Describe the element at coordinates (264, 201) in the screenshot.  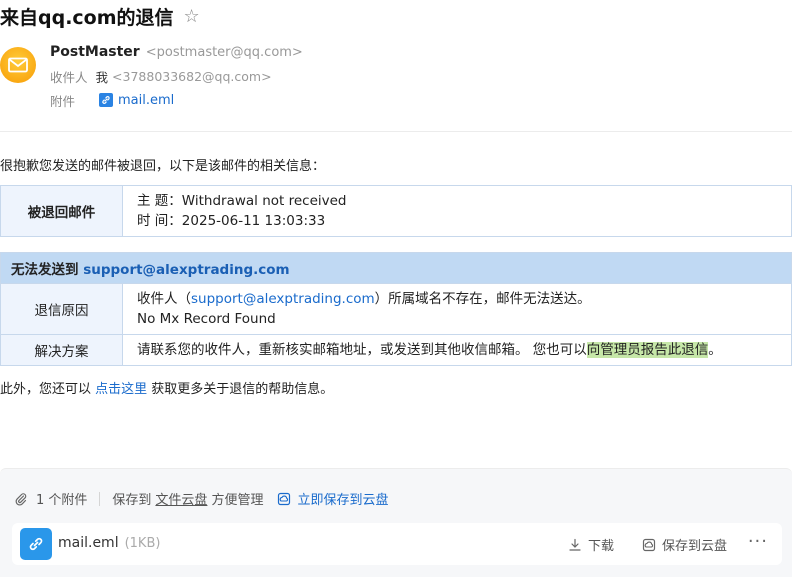
I see `bounced-subject: Withdrawal not received` at that location.